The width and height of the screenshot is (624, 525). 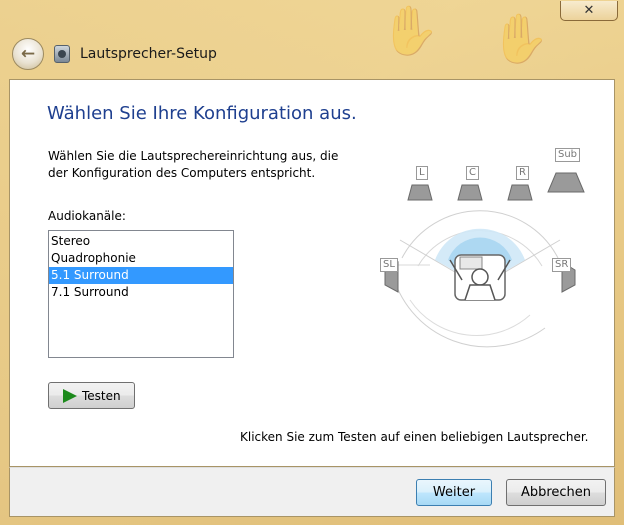 I want to click on speaker-diagram-graphic, so click(x=484, y=260).